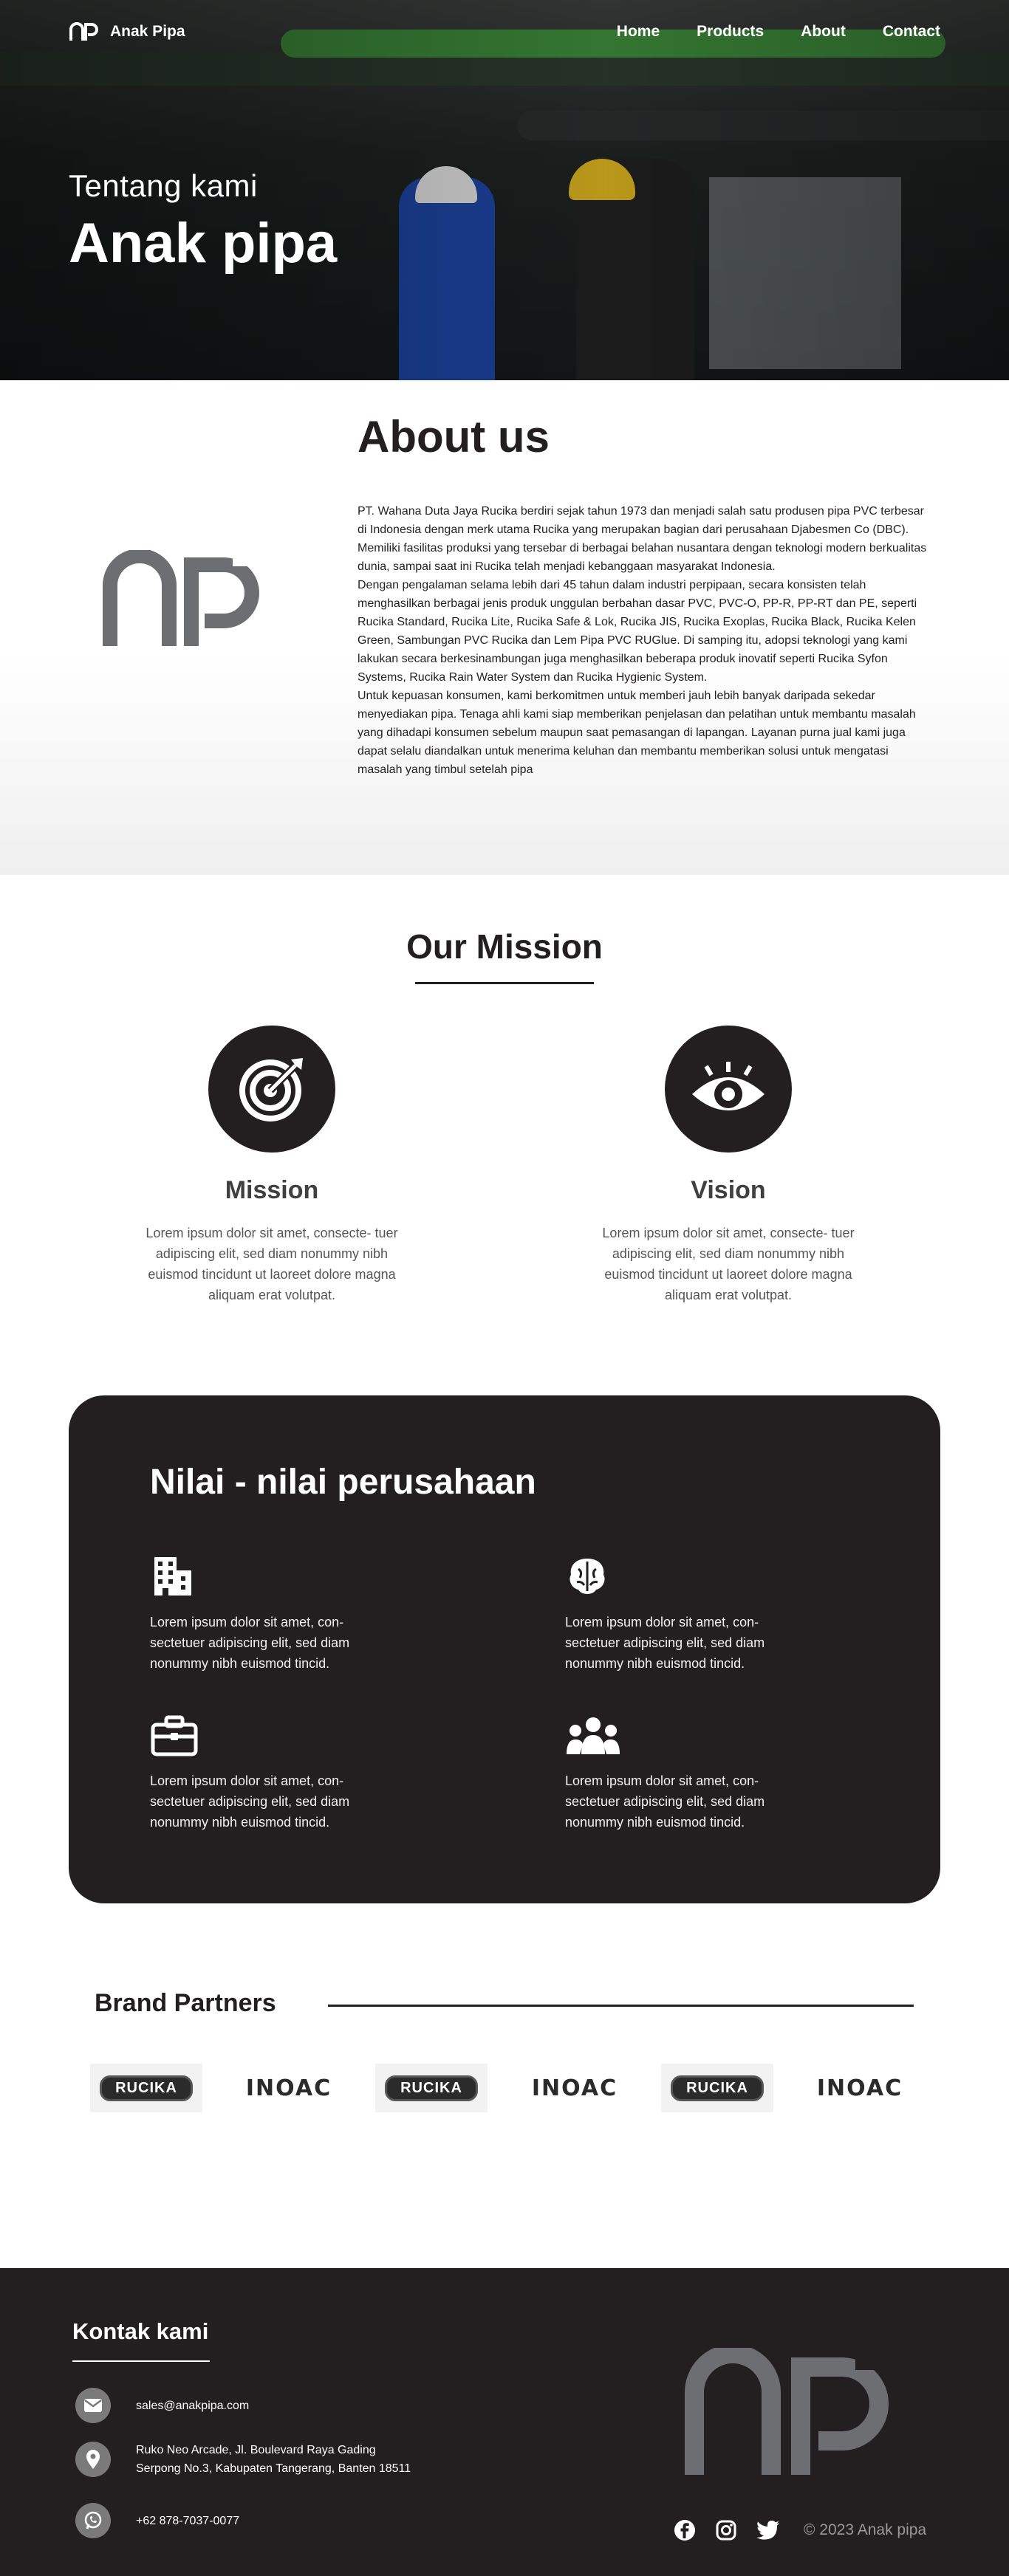 The height and width of the screenshot is (2576, 1009). I want to click on location-icon-circle, so click(93, 2459).